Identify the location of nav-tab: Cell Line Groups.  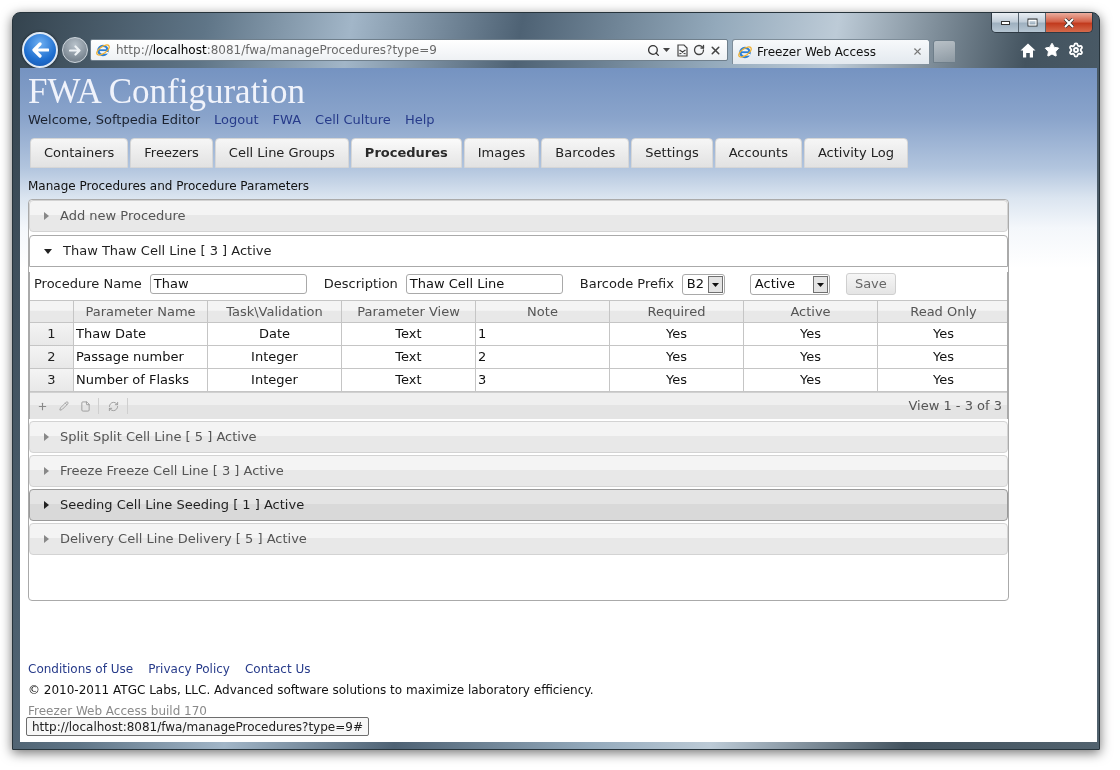
(281, 153).